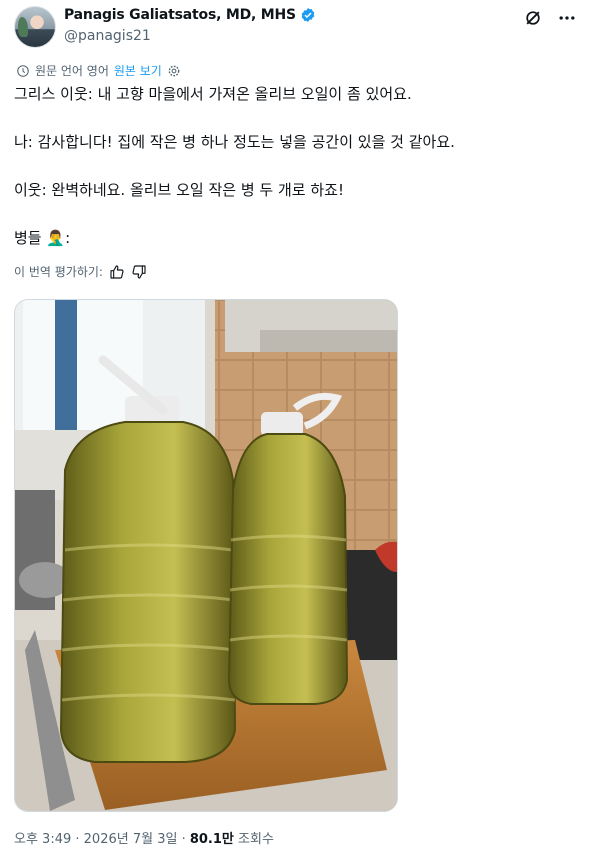 The height and width of the screenshot is (867, 591). I want to click on settings-gear-icon, so click(174, 71).